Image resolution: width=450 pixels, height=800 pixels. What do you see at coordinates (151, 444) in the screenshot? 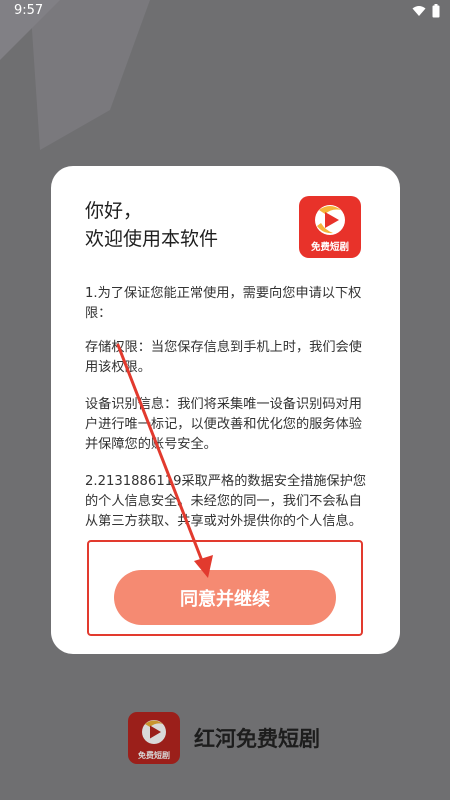
I see `text-line: 并保障您的账号安全。` at bounding box center [151, 444].